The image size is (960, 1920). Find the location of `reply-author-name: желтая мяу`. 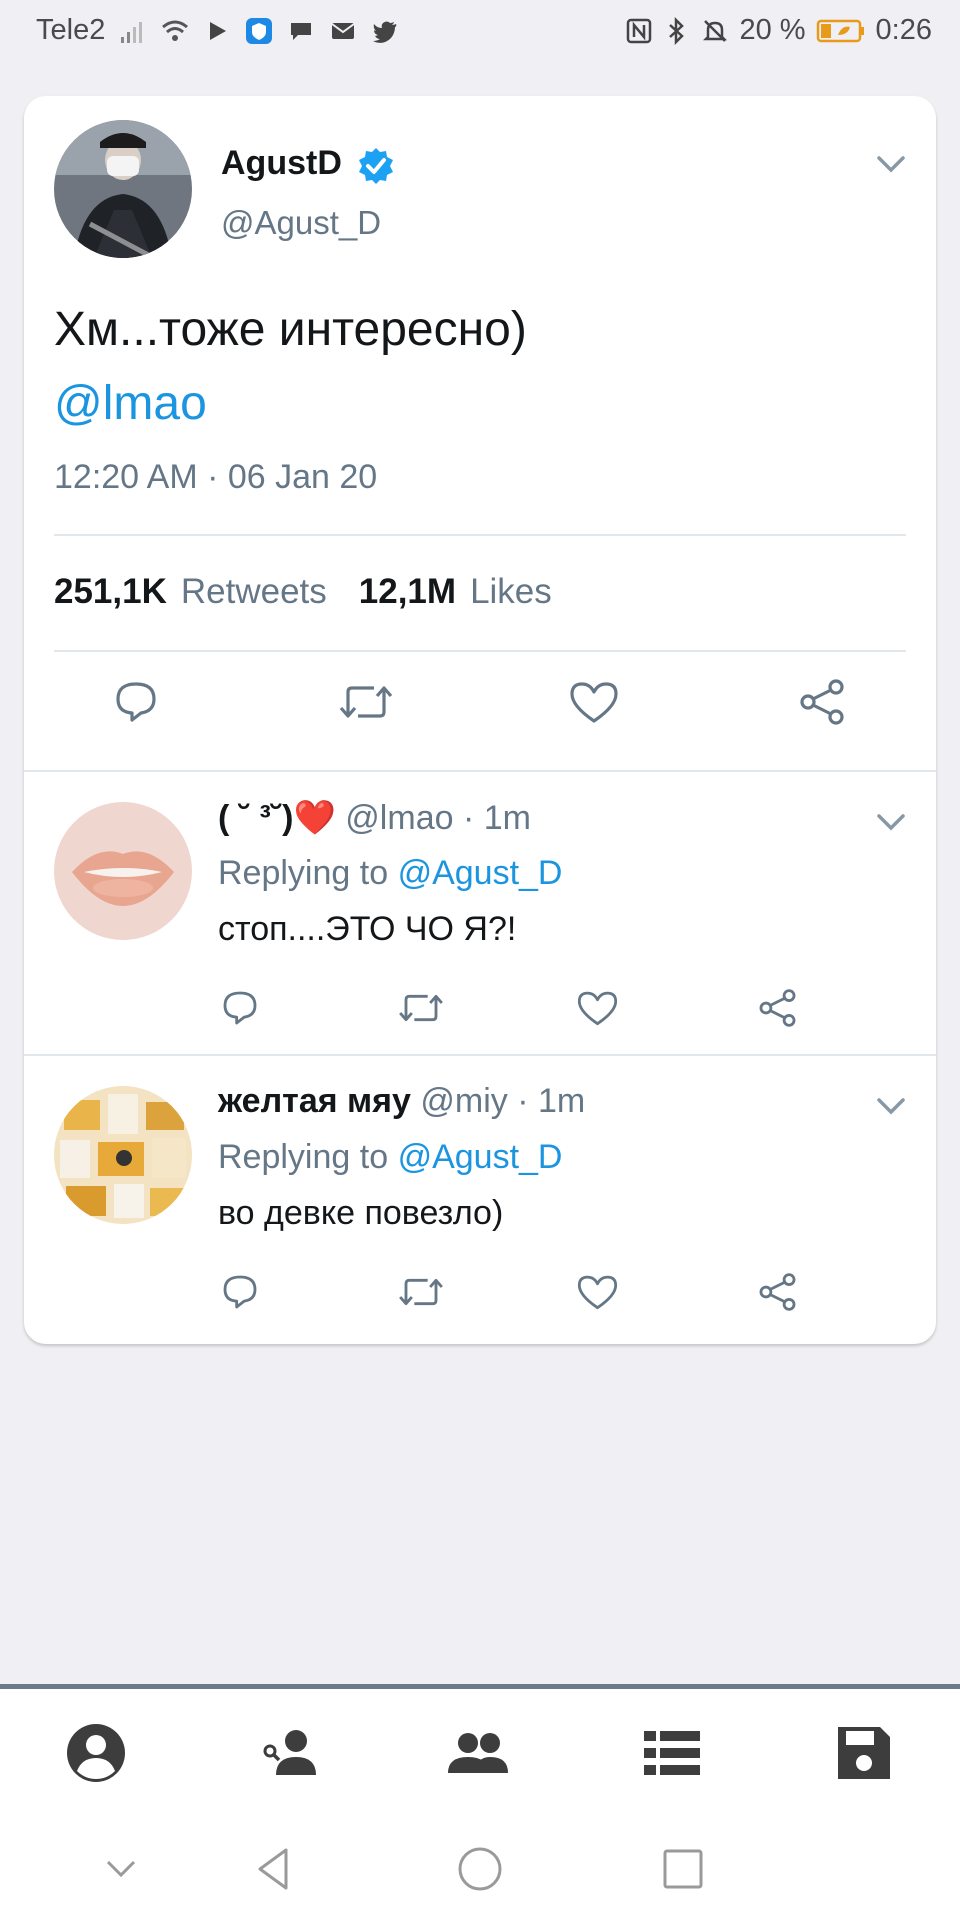

reply-author-name: желтая мяу is located at coordinates (314, 1101).